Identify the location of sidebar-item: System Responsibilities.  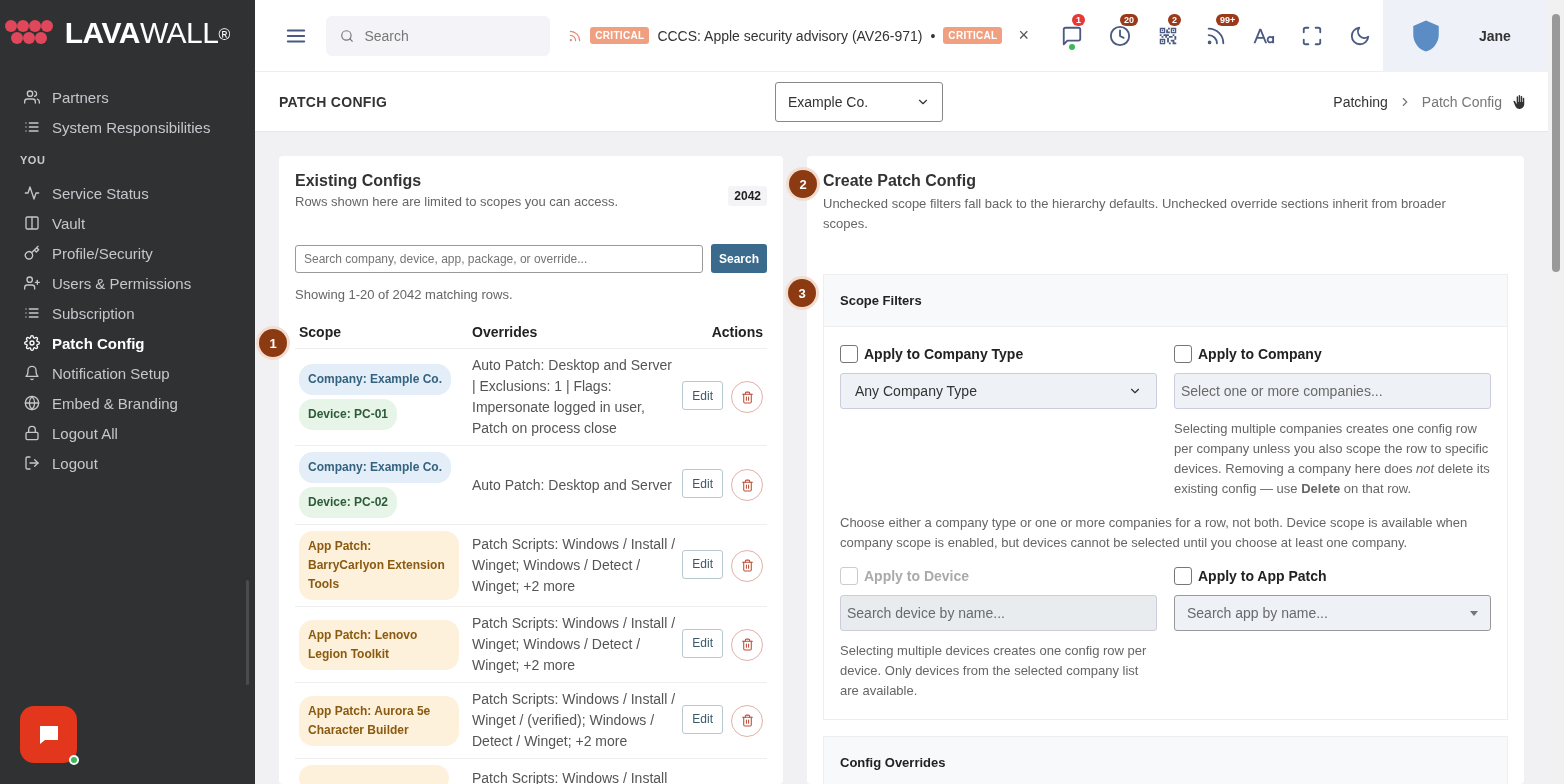
(139, 127).